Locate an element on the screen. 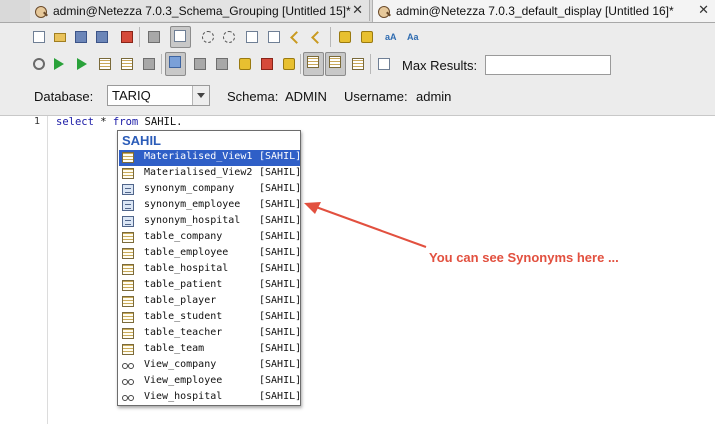  grid-text-icon is located at coordinates (335, 62).